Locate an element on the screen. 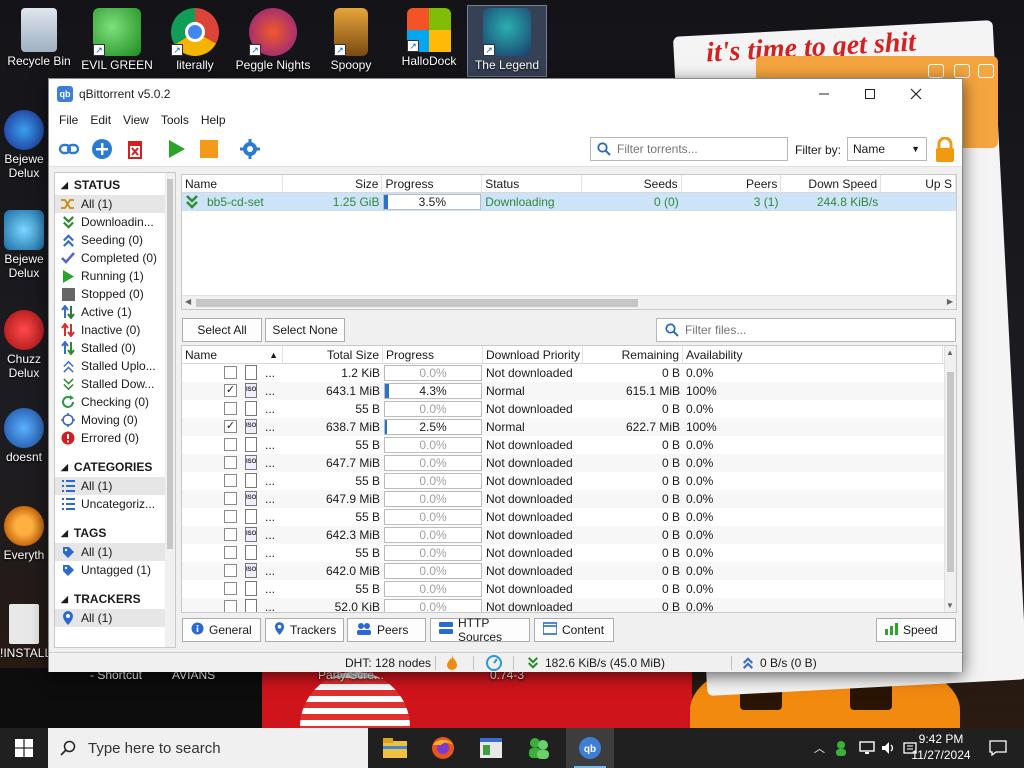  scroll-left-icon: ◀ is located at coordinates (188, 301).